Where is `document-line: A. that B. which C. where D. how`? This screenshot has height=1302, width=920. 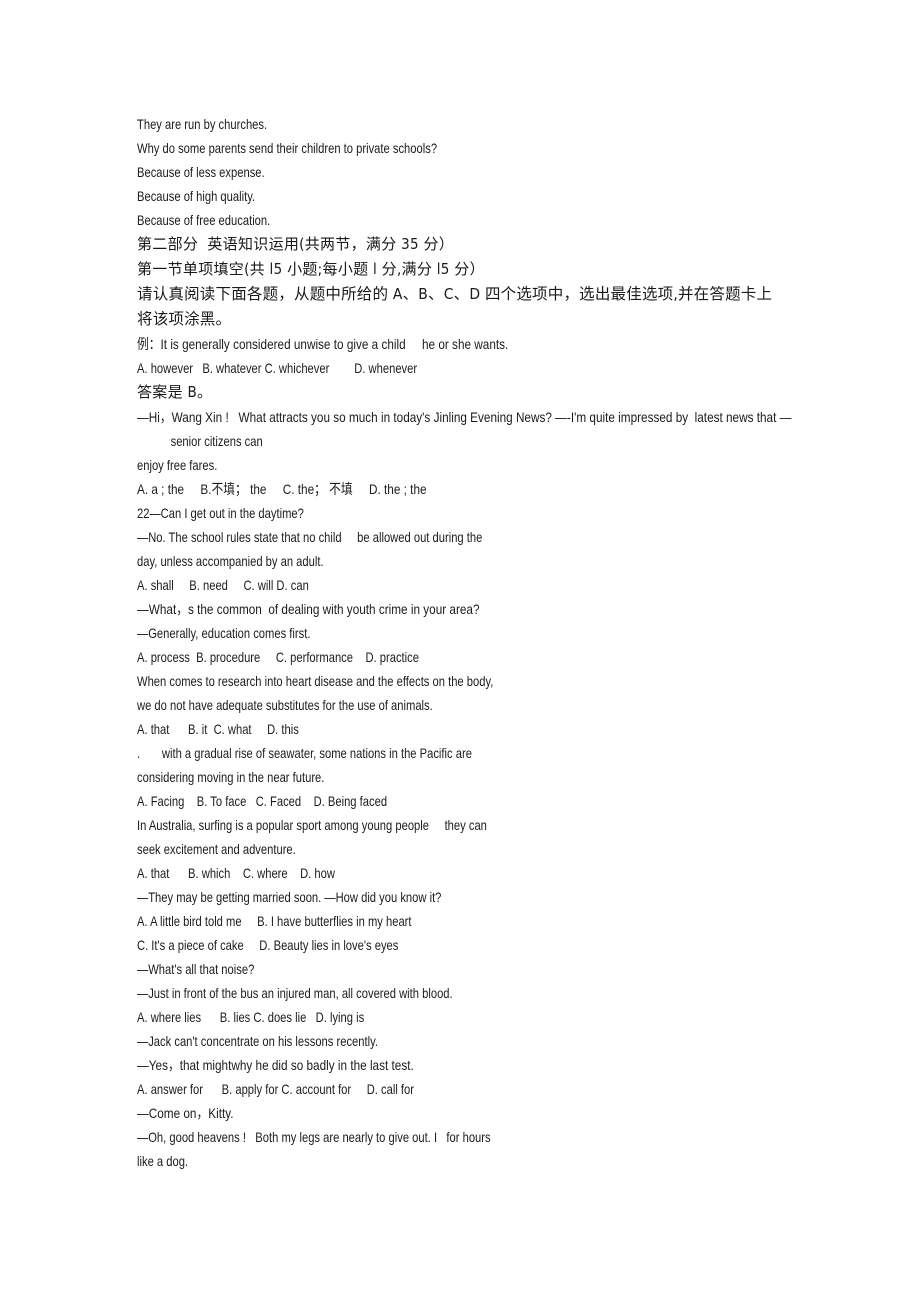 document-line: A. that B. which C. where D. how is located at coordinates (236, 873).